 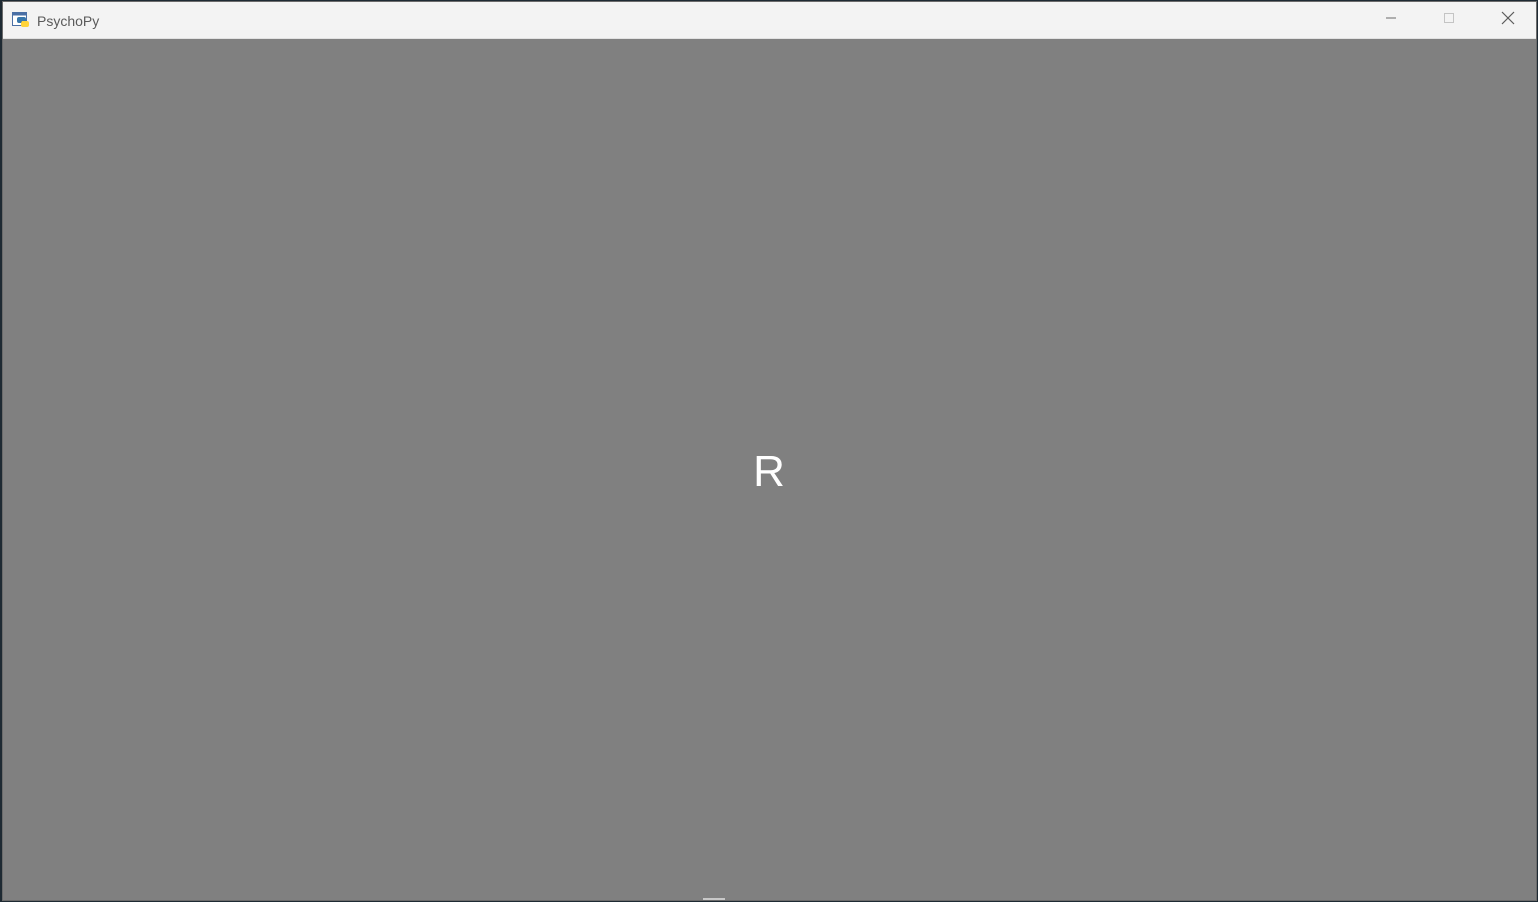 I want to click on maximize-button, so click(x=1449, y=20).